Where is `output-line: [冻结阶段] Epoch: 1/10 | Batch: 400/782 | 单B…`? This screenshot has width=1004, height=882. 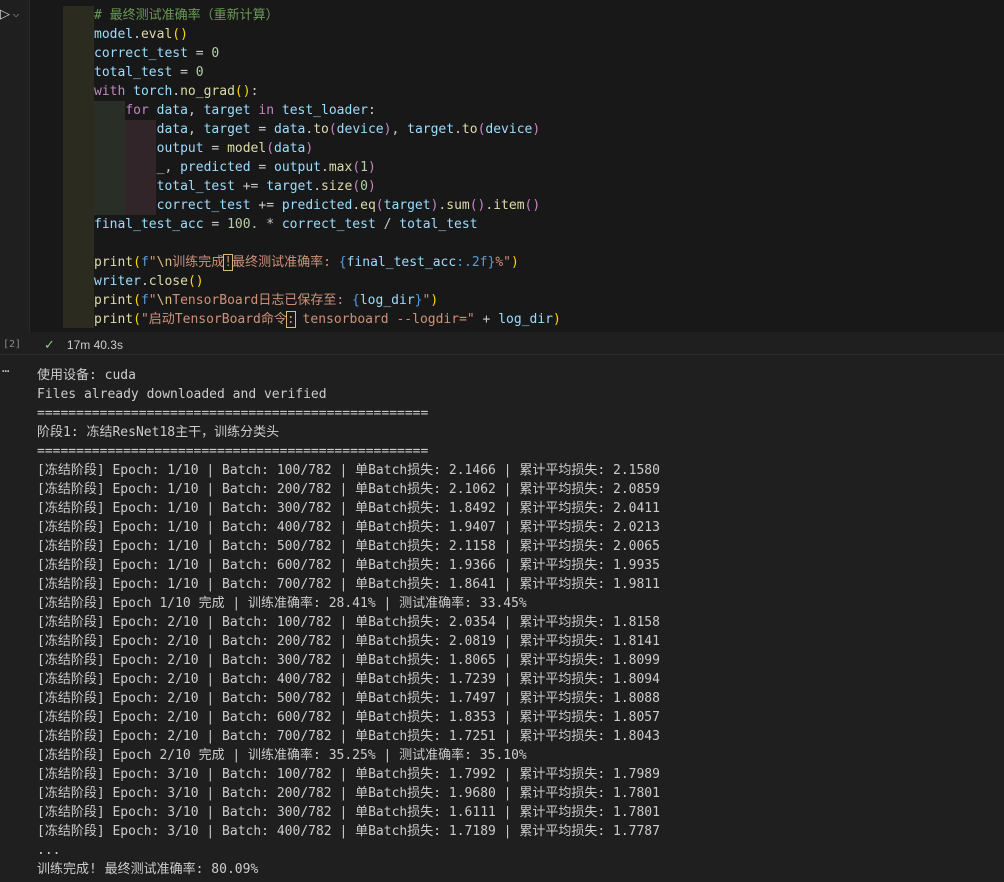
output-line: [冻结阶段] Epoch: 1/10 | Batch: 400/782 | 单B… is located at coordinates (348, 527).